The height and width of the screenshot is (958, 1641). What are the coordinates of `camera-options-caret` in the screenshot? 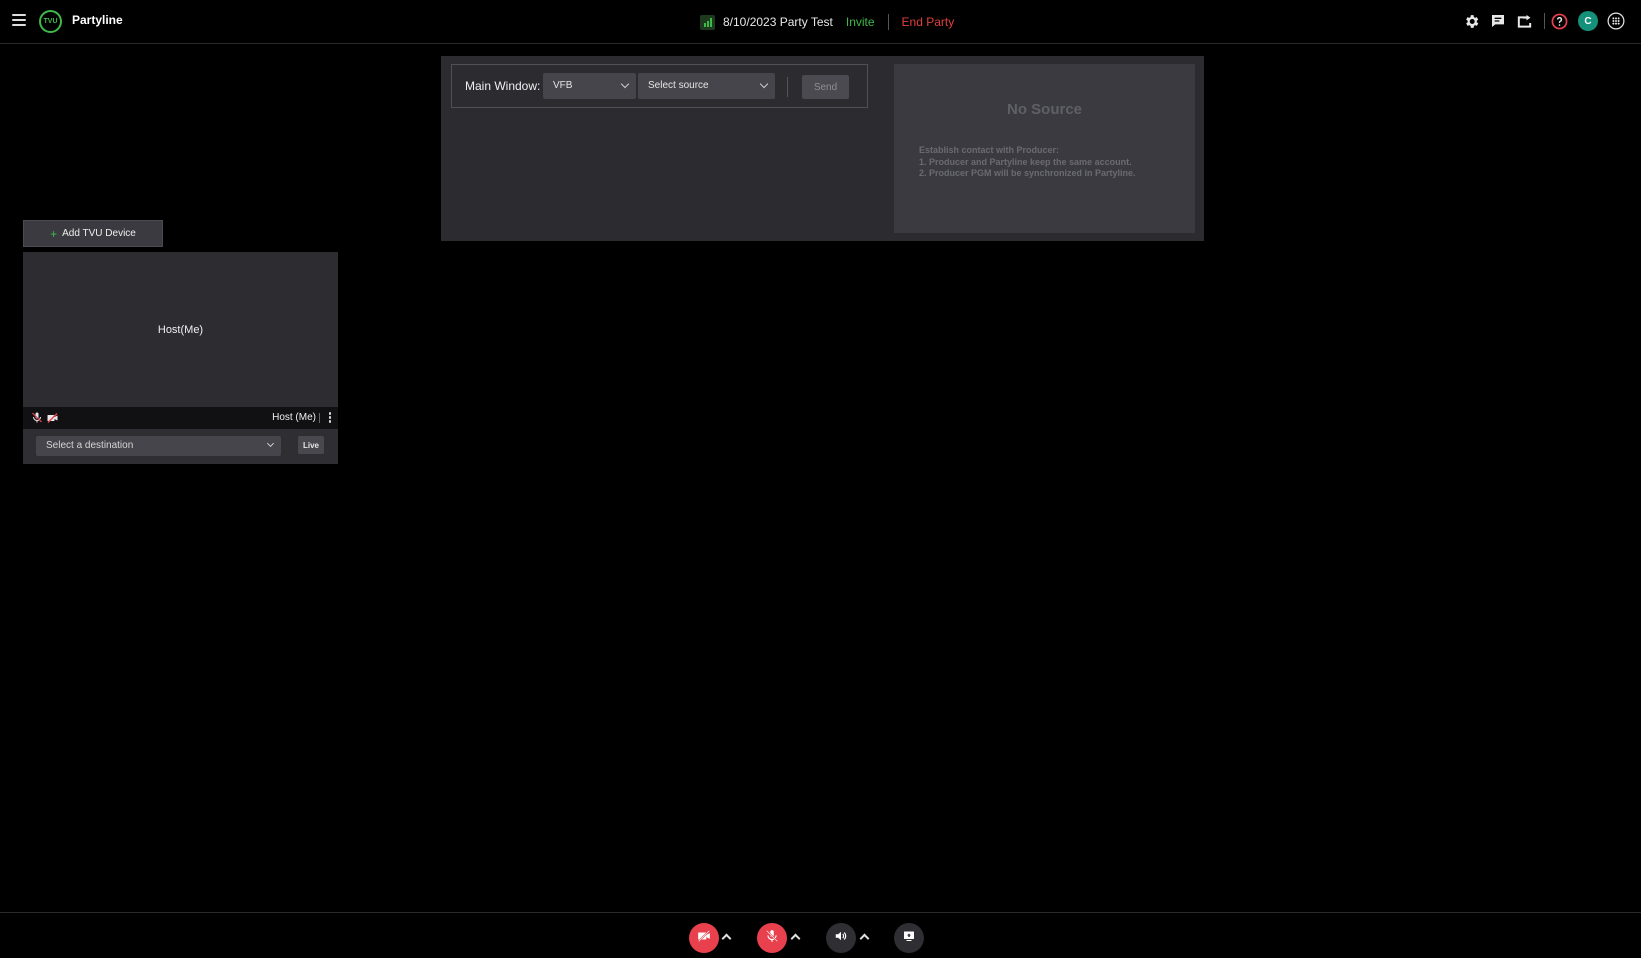 It's located at (726, 938).